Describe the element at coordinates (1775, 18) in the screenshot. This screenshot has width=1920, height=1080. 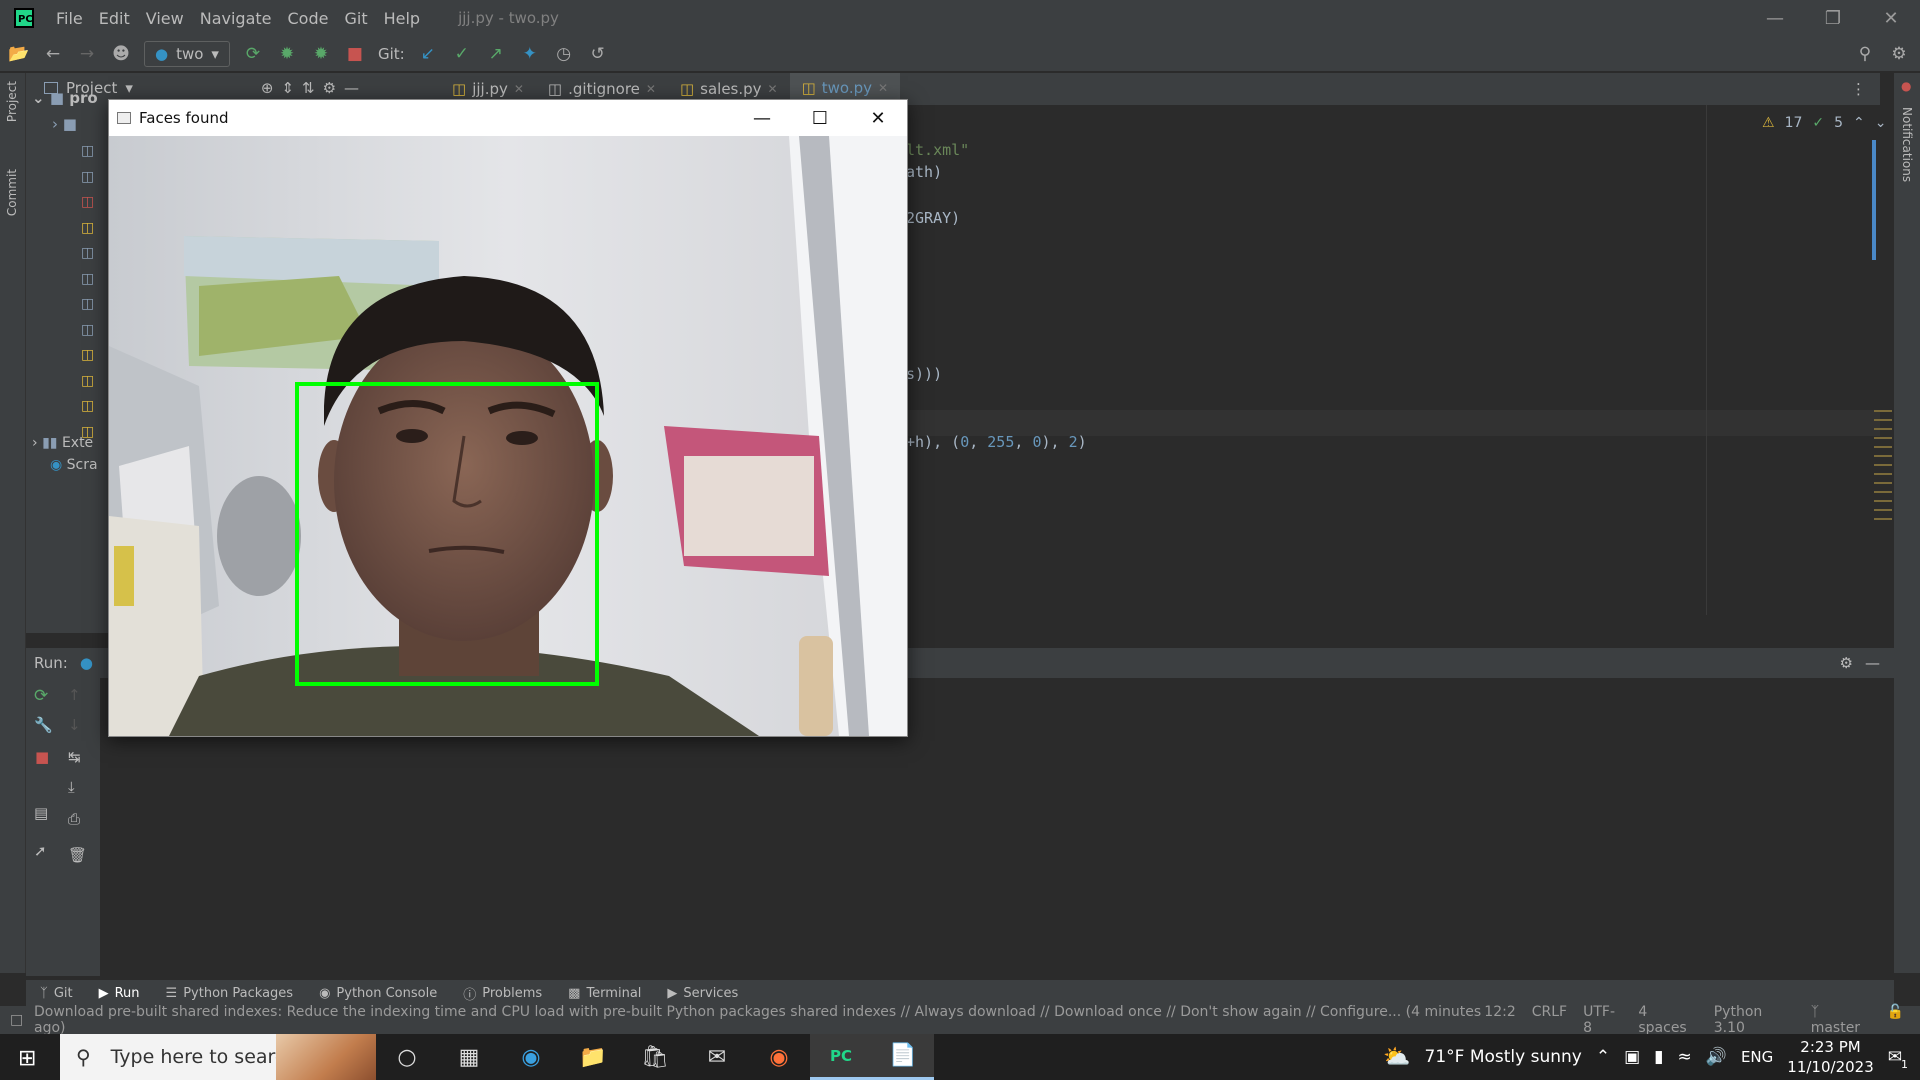
I see `minimize-icon: —` at that location.